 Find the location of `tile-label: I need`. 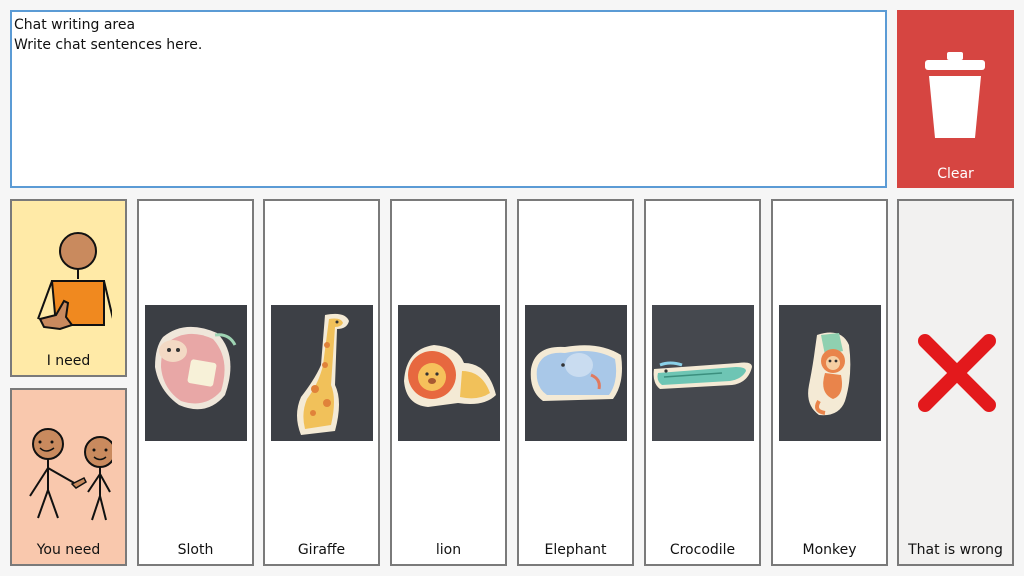

tile-label: I need is located at coordinates (68, 361).